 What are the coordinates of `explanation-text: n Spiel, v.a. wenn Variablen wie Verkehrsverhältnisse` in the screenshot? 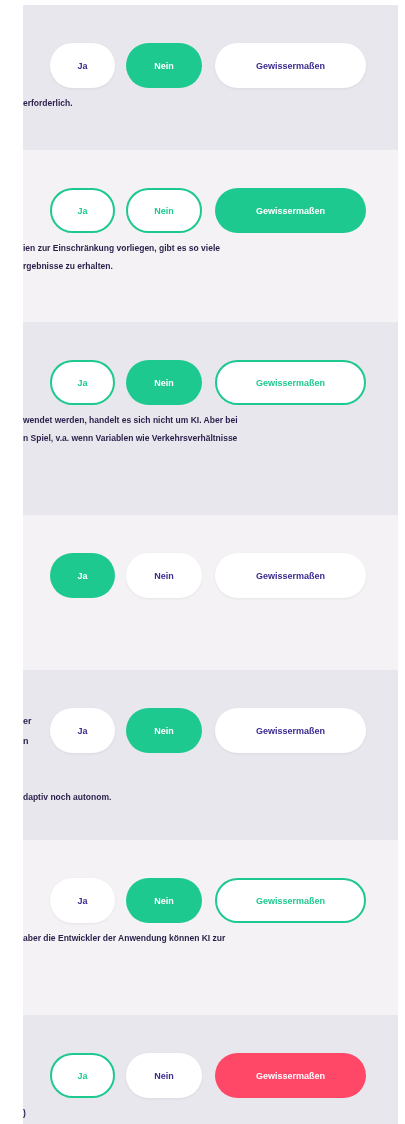 It's located at (131, 438).